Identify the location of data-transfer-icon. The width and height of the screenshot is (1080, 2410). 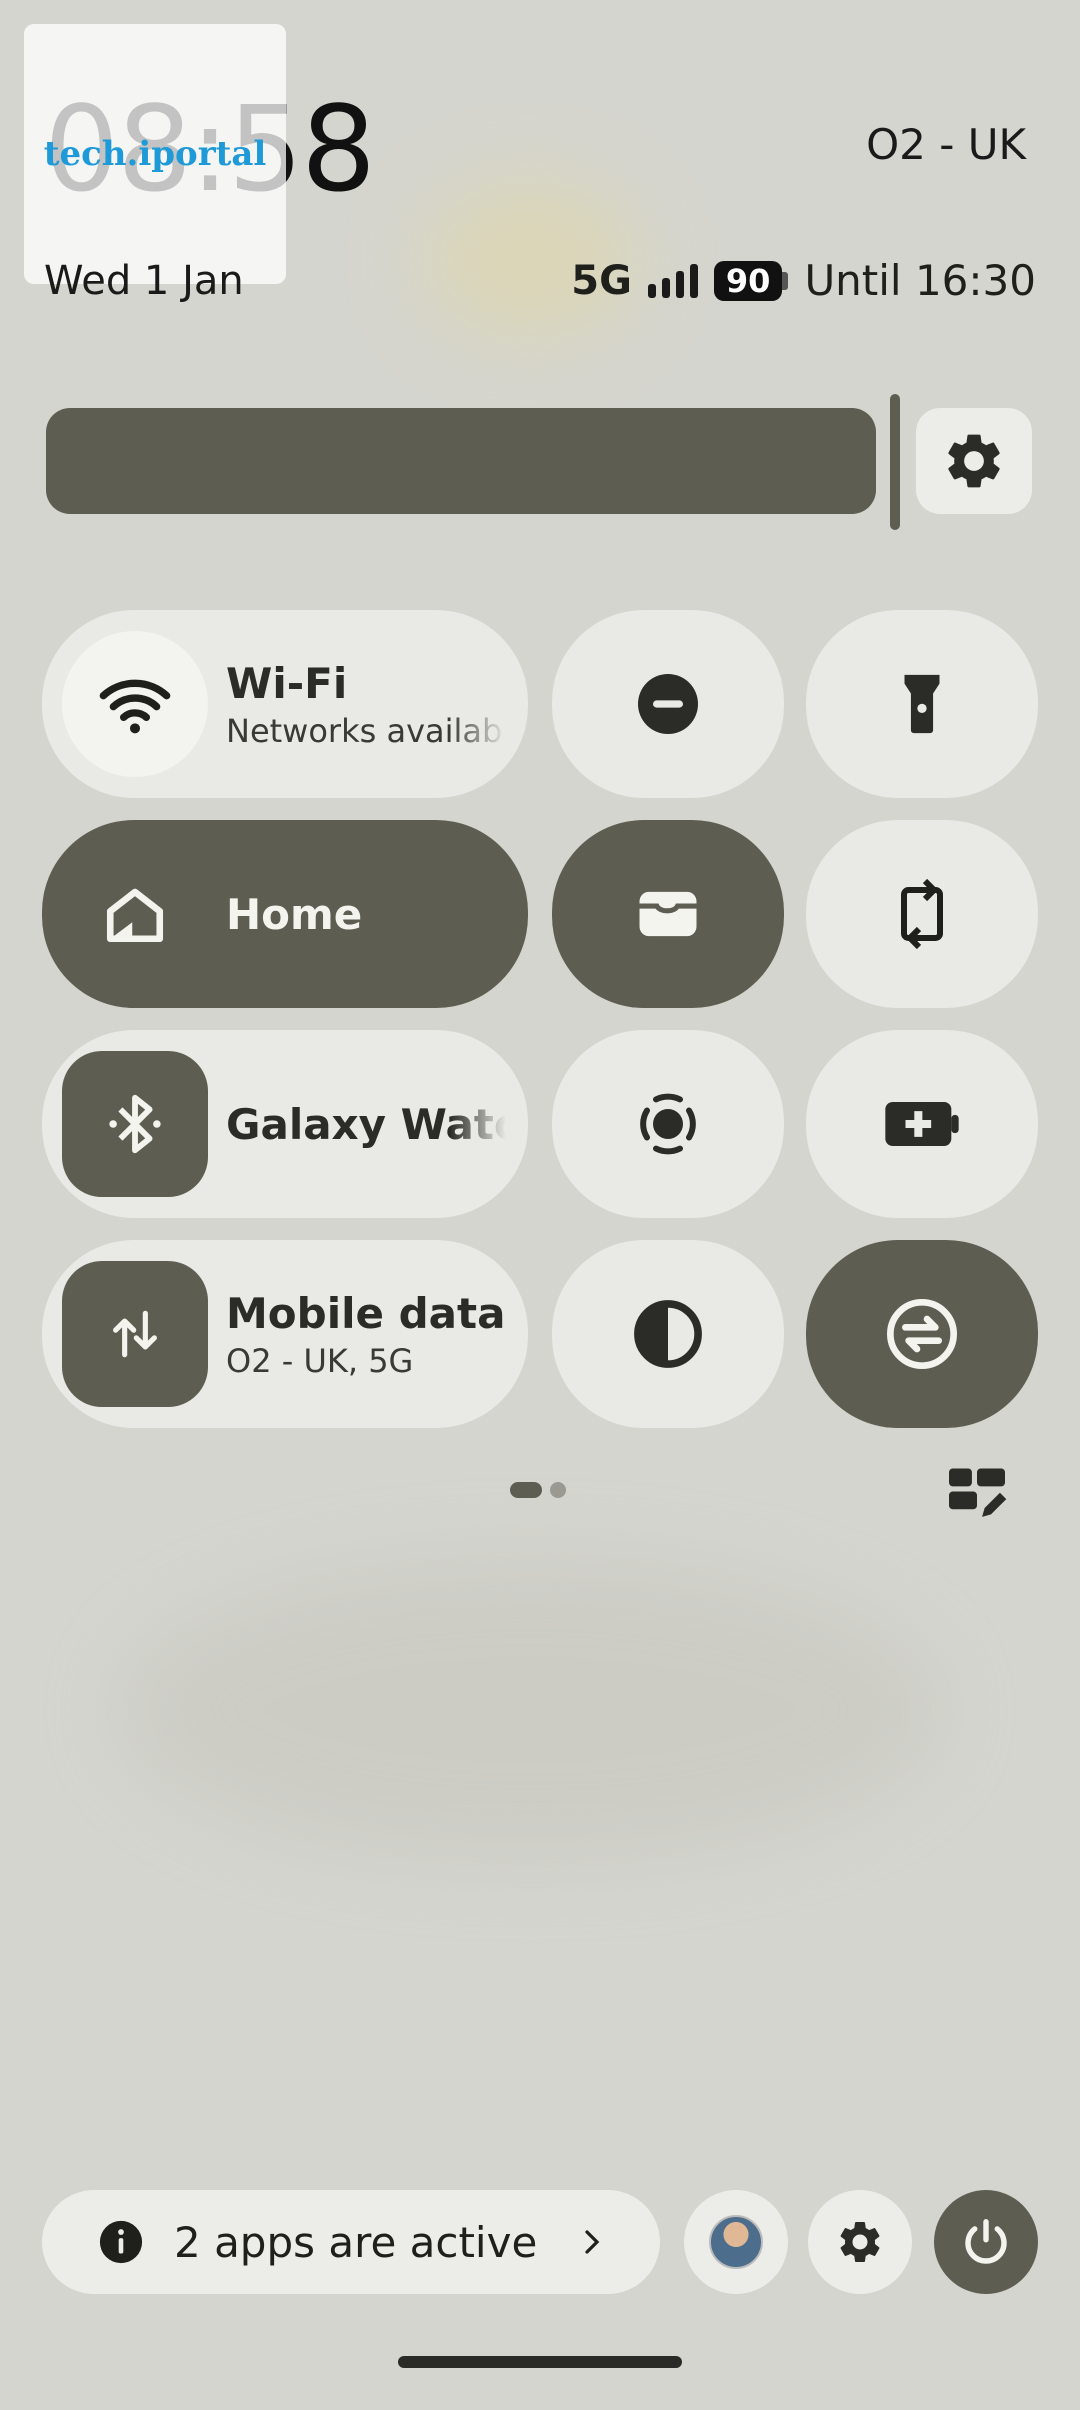
(135, 1334).